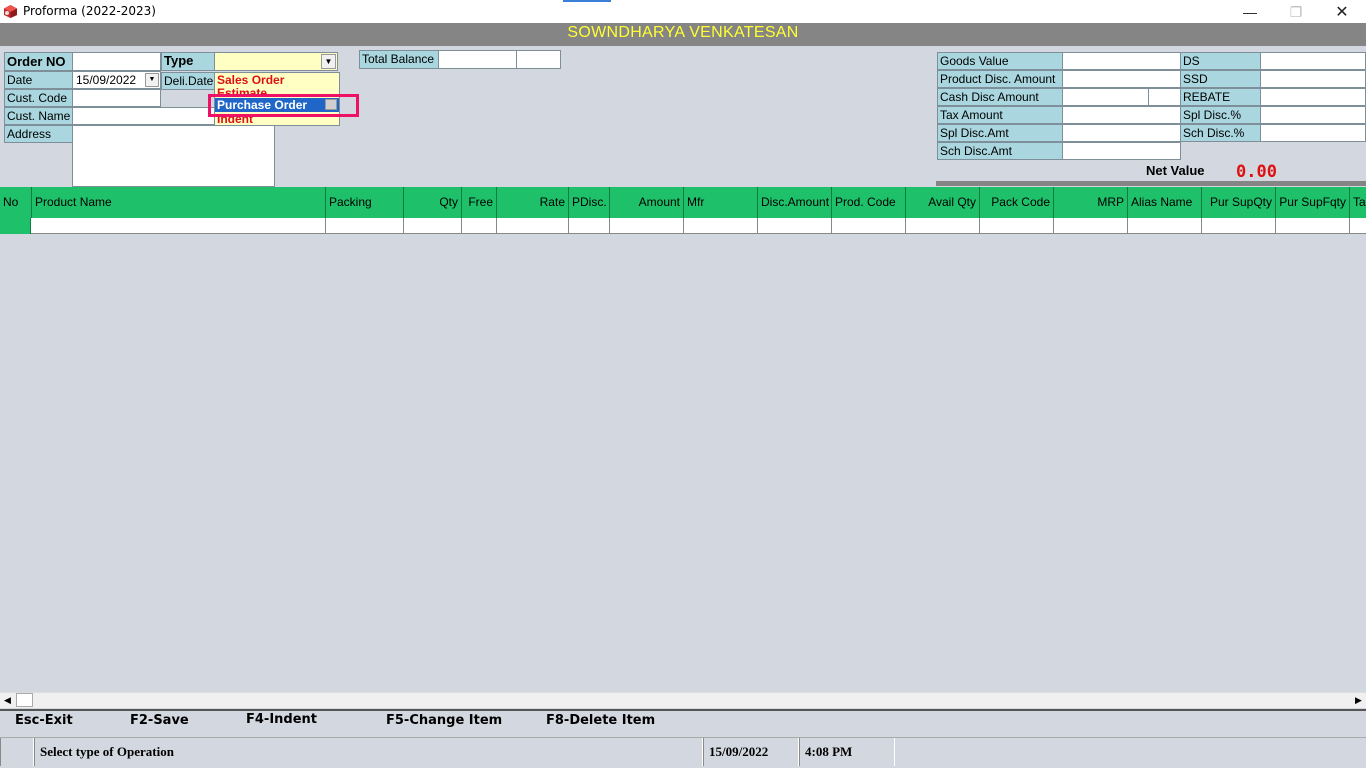 This screenshot has height=768, width=1366. What do you see at coordinates (1121, 151) in the screenshot?
I see `sch-disc-amt-input` at bounding box center [1121, 151].